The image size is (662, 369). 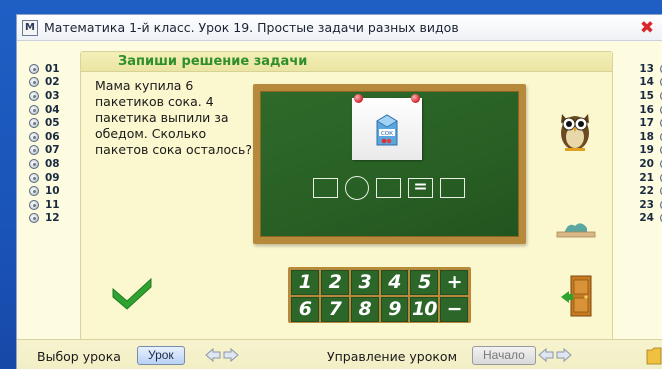 What do you see at coordinates (357, 188) in the screenshot?
I see `operator-slot` at bounding box center [357, 188].